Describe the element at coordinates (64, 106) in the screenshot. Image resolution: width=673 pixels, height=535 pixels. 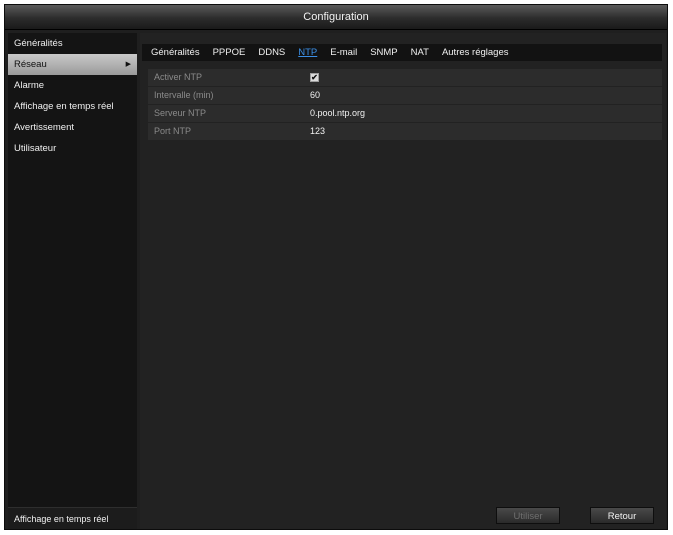
I see `sidebar-item-label: Affichage en temps réel` at that location.